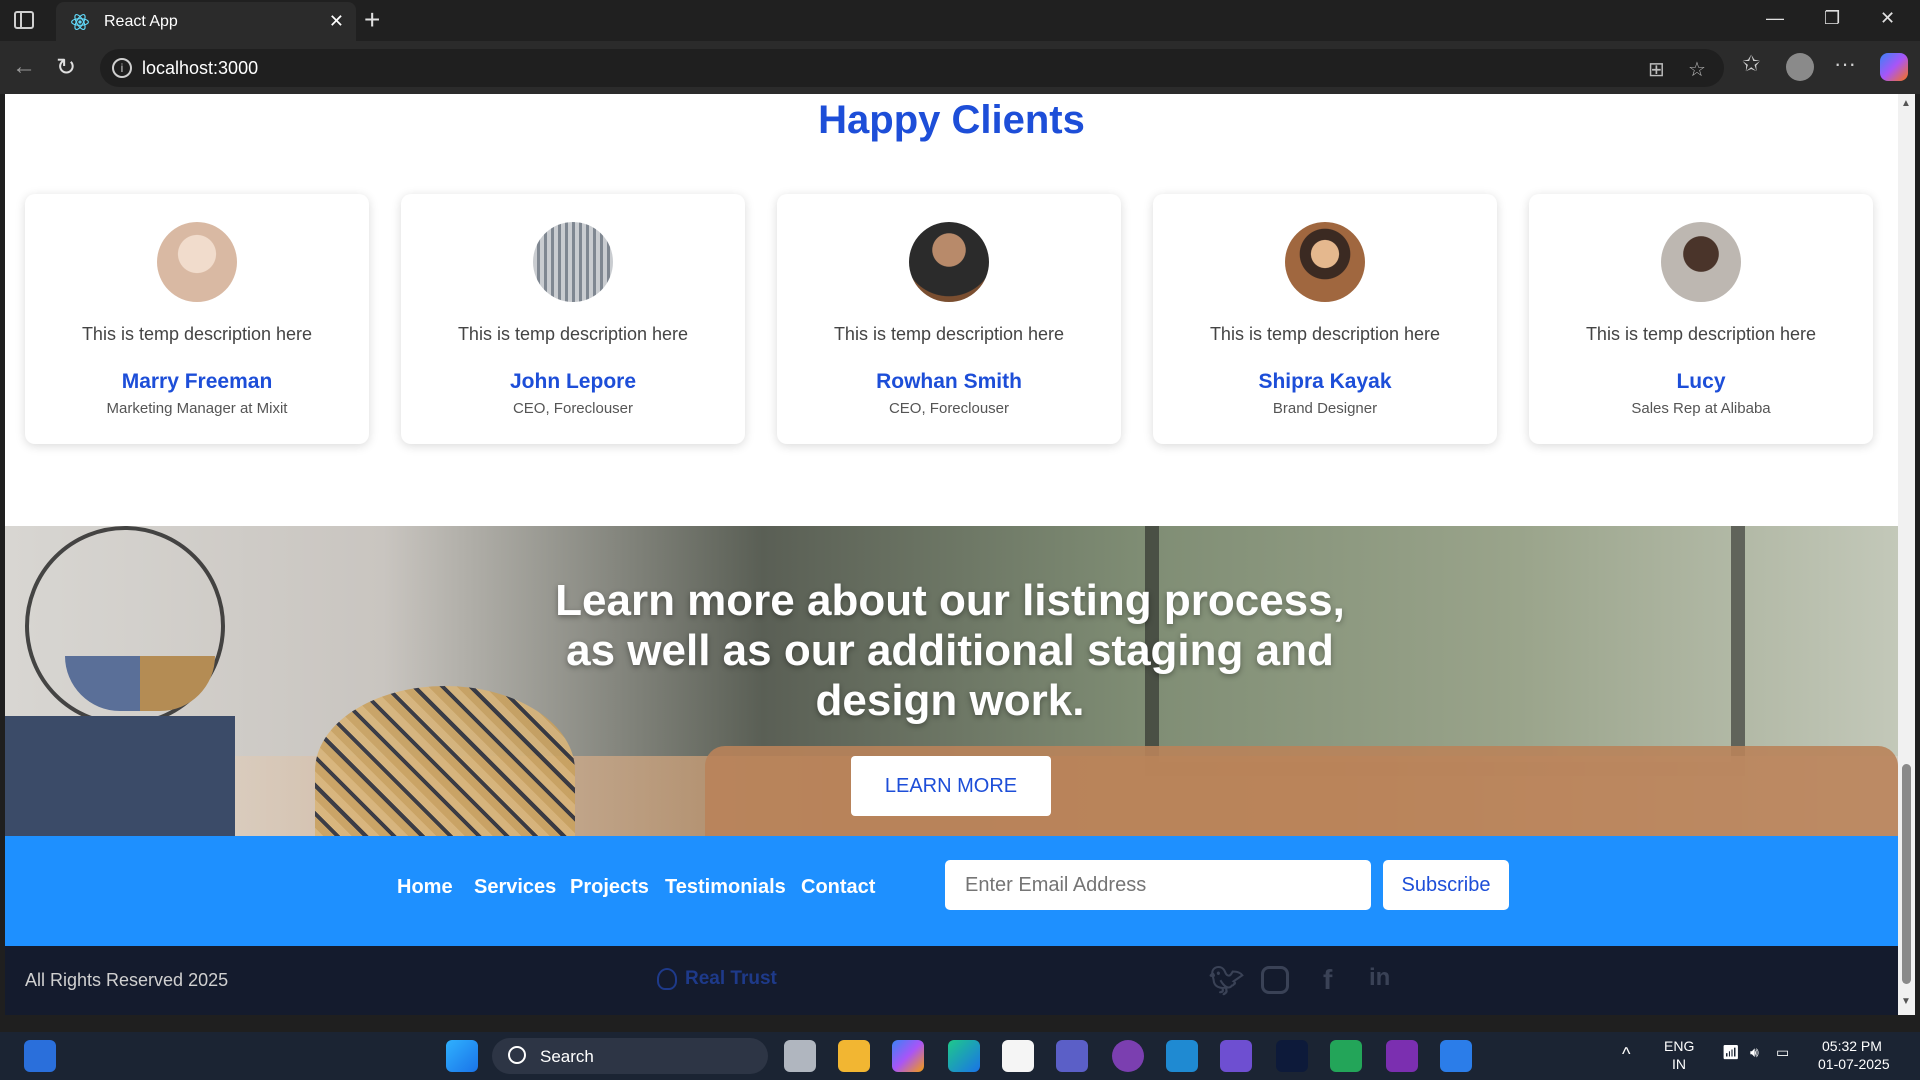  I want to click on favorites-icon: ✩, so click(1751, 64).